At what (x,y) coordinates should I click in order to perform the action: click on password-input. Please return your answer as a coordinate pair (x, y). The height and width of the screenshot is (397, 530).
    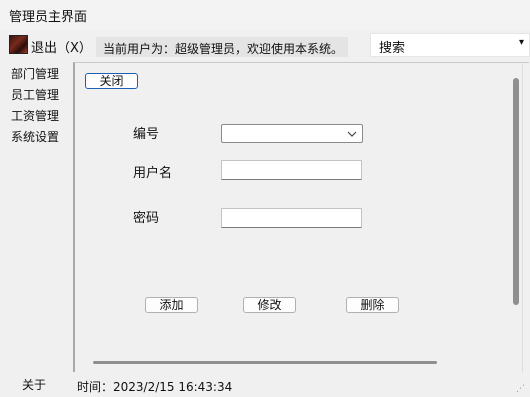
    Looking at the image, I should click on (291, 218).